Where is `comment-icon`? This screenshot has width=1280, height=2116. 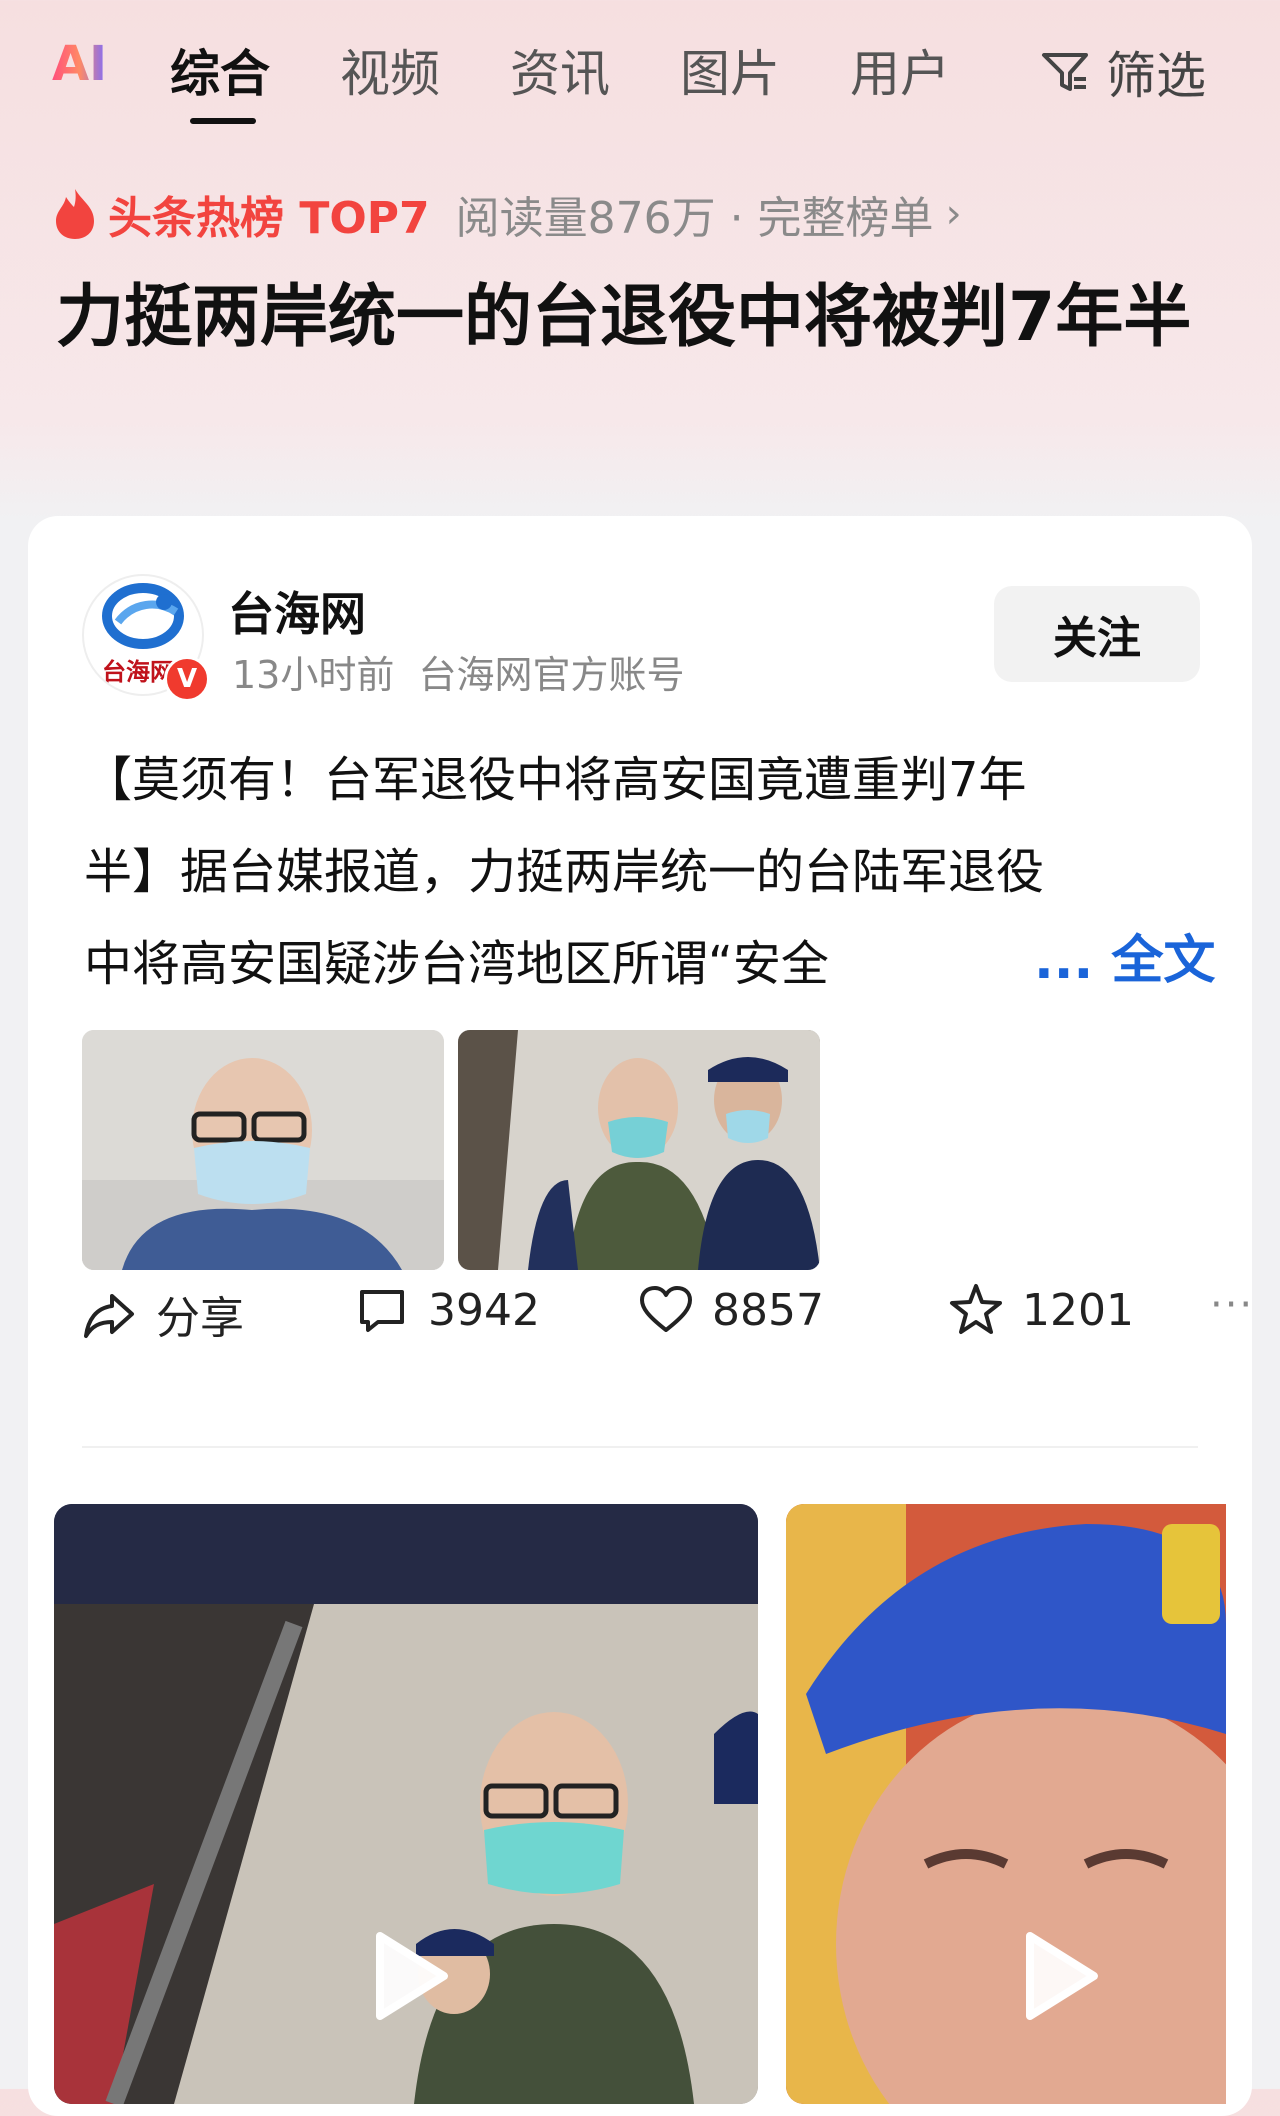
comment-icon is located at coordinates (382, 1311).